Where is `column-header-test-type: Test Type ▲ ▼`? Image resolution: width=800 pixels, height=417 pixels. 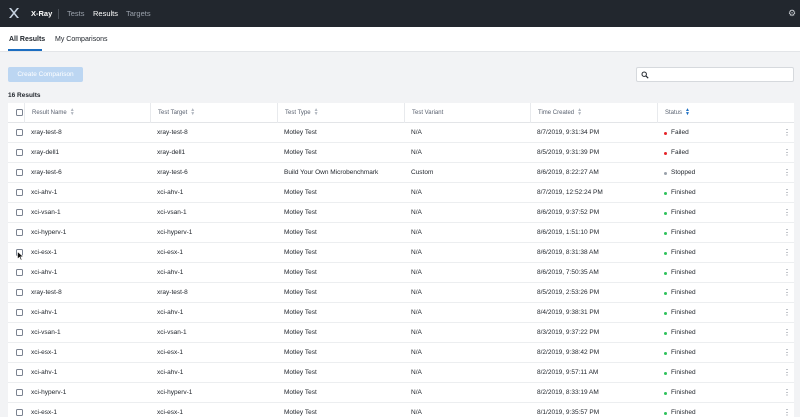 column-header-test-type: Test Type ▲ ▼ is located at coordinates (340, 113).